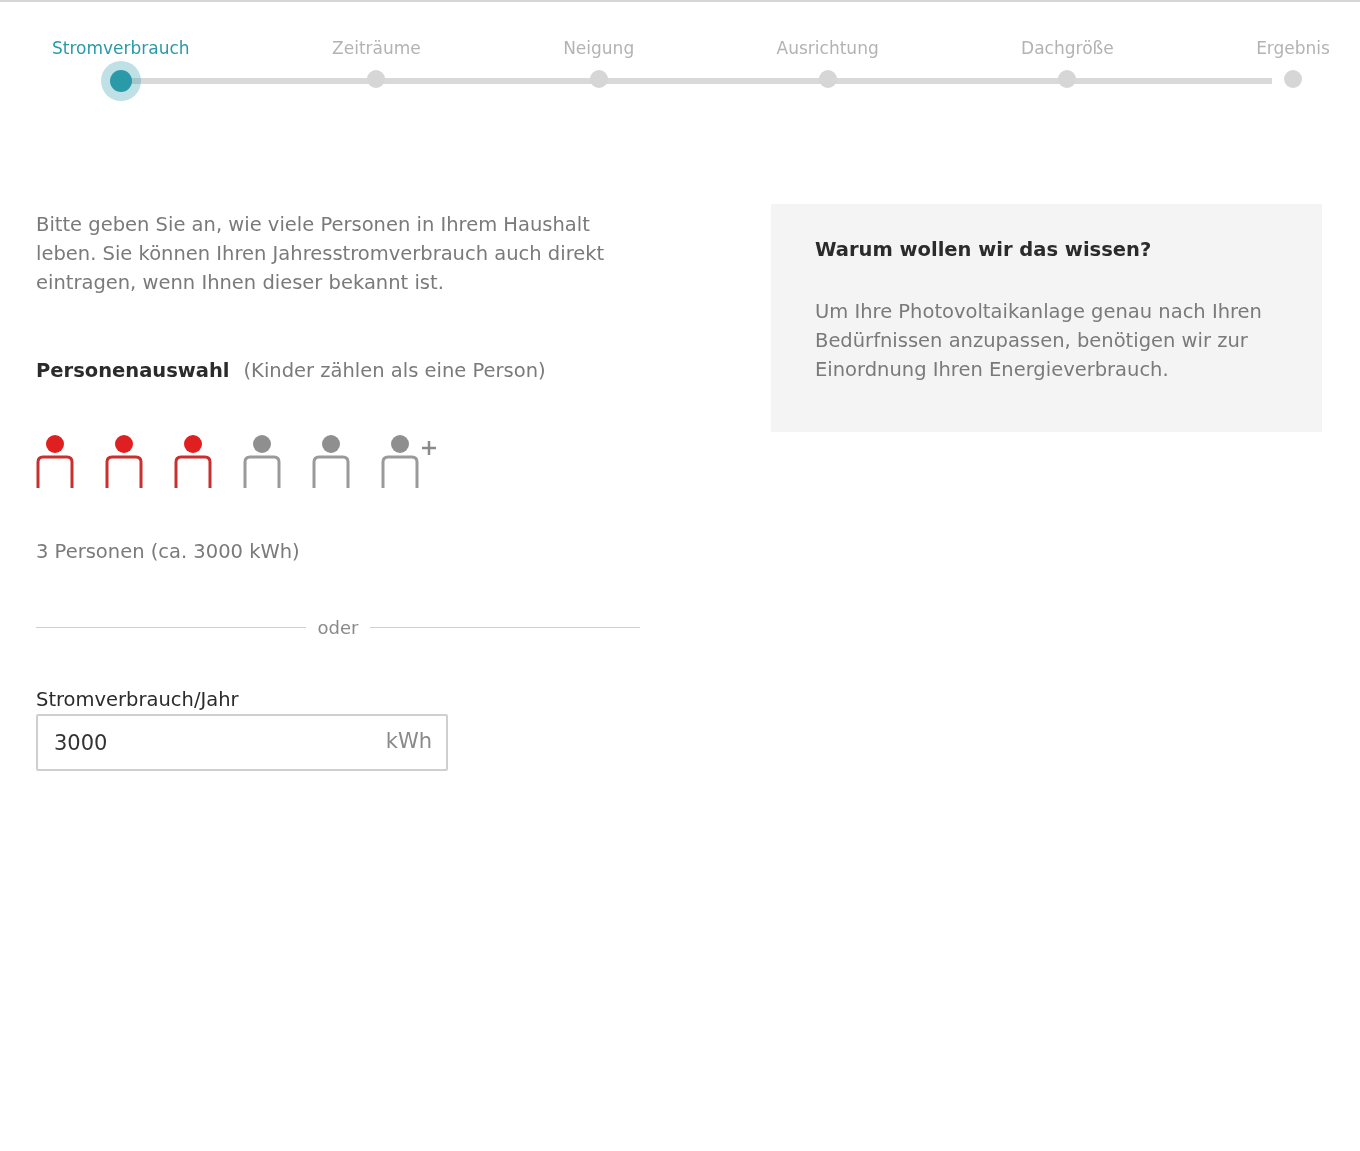  Describe the element at coordinates (394, 370) in the screenshot. I see `person-selection-hint: (Kinder zählen als eine Person)` at that location.